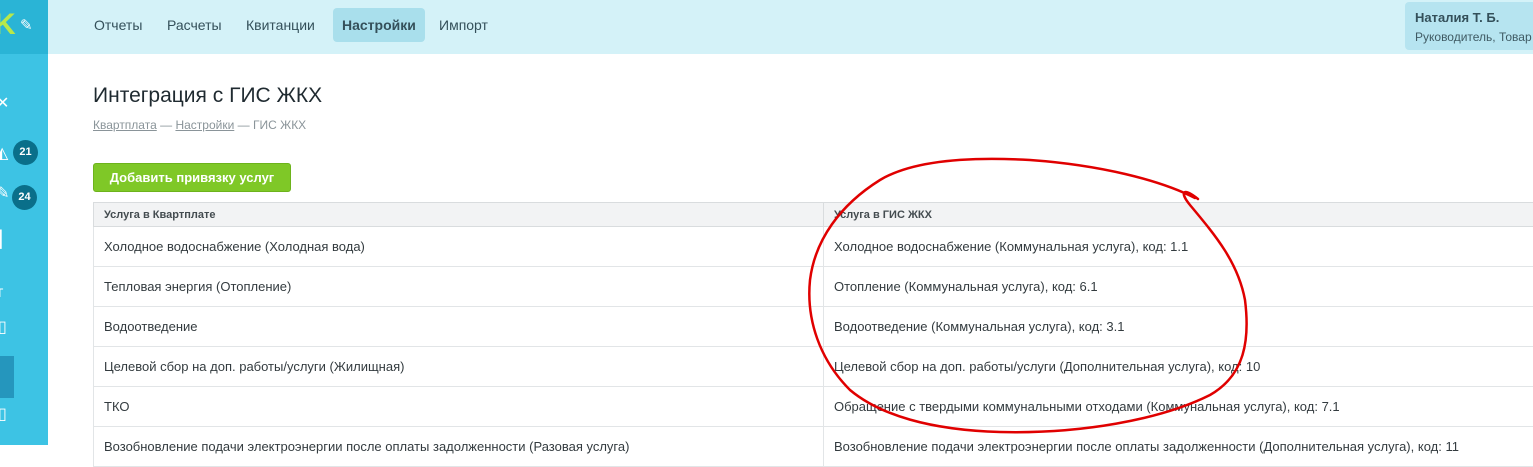 This screenshot has height=467, width=1533. I want to click on tasks-badge: 24, so click(24, 197).